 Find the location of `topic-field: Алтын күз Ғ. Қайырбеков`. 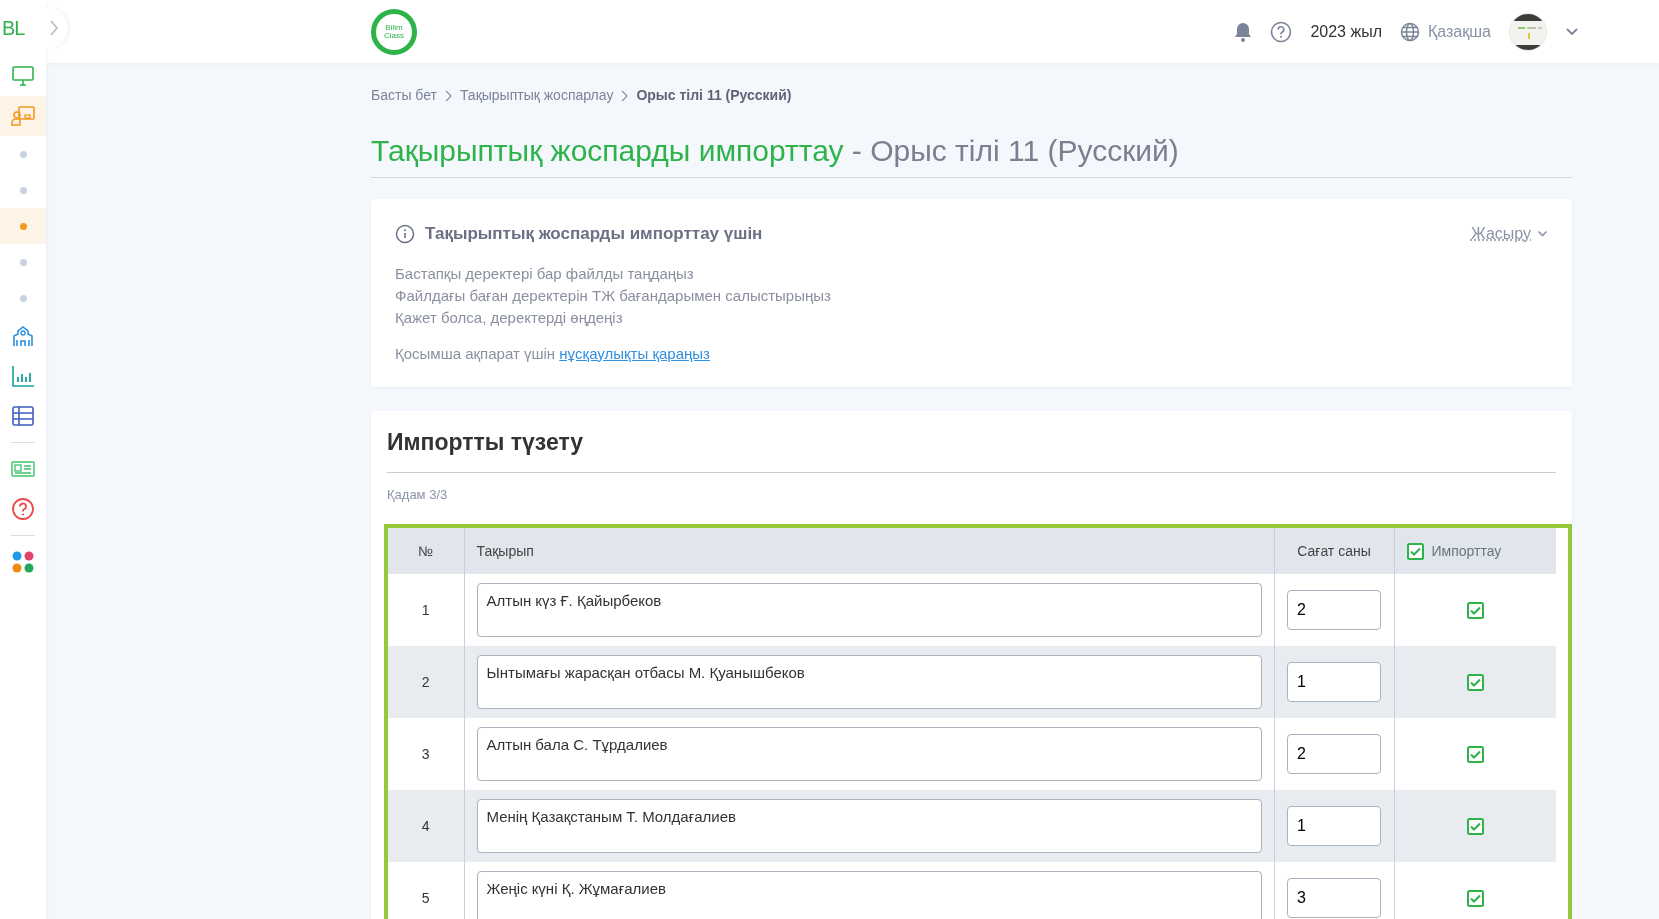

topic-field: Алтын күз Ғ. Қайырбеков is located at coordinates (869, 610).